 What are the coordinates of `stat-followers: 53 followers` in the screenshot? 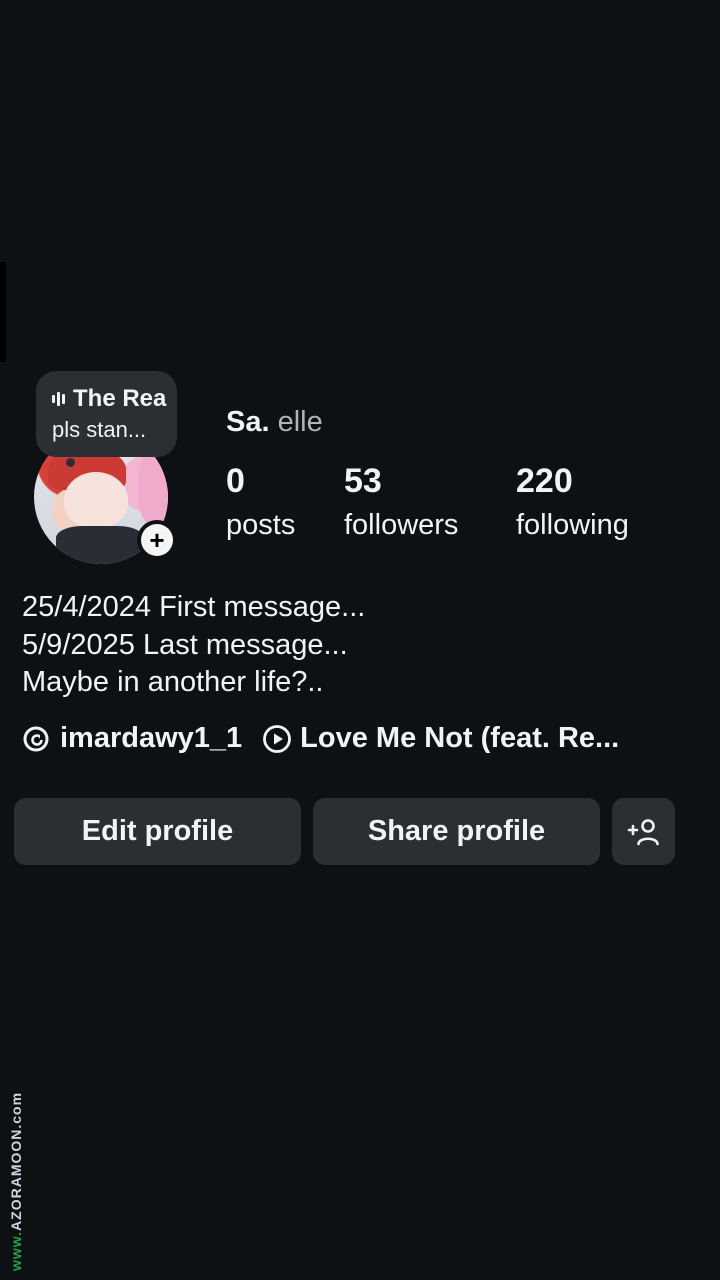 It's located at (401, 502).